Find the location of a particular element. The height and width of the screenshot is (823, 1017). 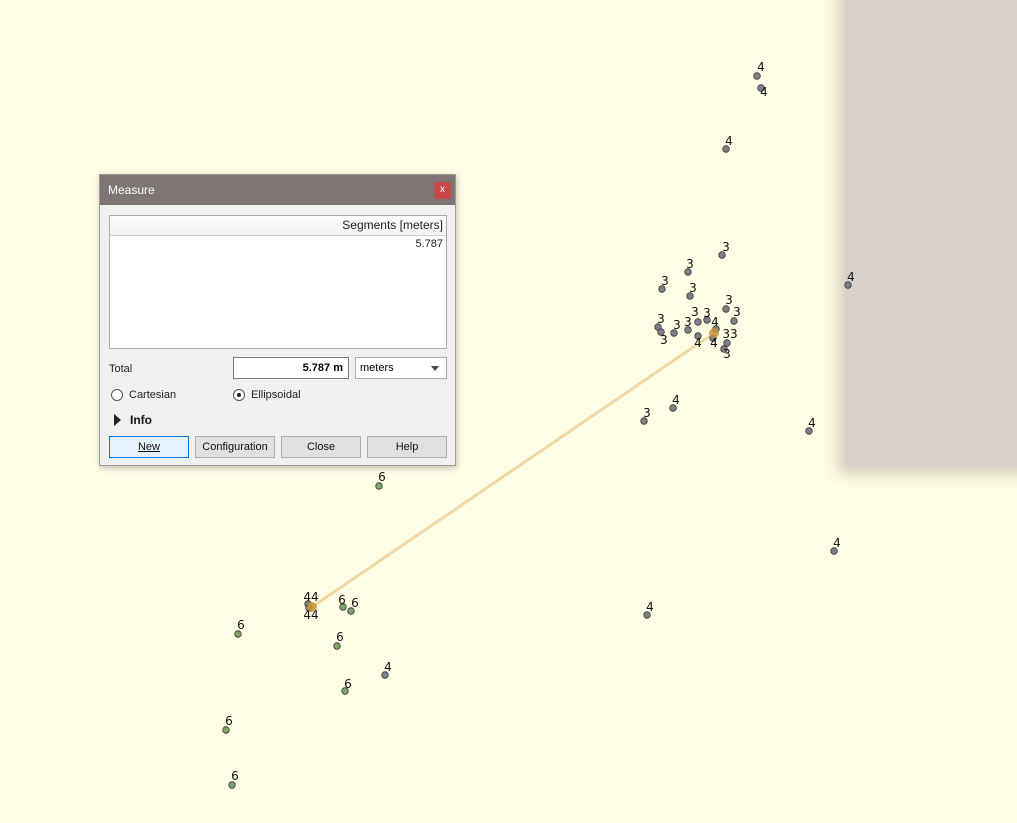

dialog-titlebar: Measure x is located at coordinates (277, 190).